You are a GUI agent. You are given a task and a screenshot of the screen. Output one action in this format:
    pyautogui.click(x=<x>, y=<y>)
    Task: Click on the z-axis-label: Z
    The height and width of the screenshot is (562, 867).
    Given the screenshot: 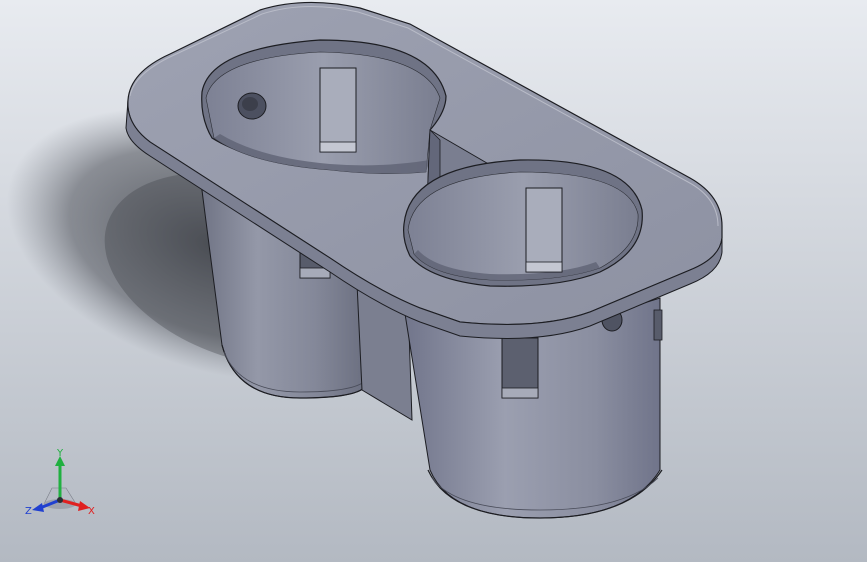 What is the action you would take?
    pyautogui.click(x=28, y=511)
    